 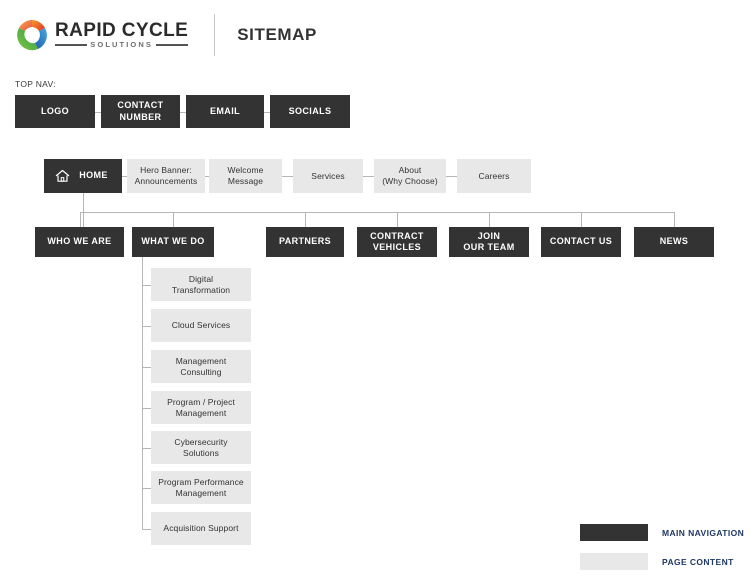 What do you see at coordinates (614, 561) in the screenshot?
I see `legend-swatch-light` at bounding box center [614, 561].